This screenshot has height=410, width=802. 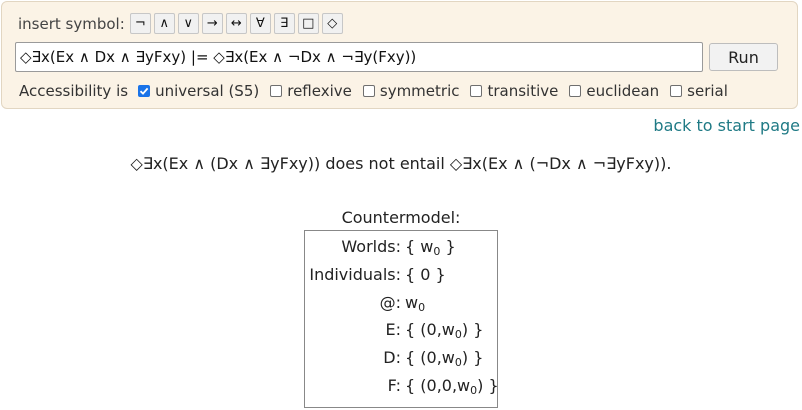 I want to click on option-transitive: transitive, so click(x=514, y=91).